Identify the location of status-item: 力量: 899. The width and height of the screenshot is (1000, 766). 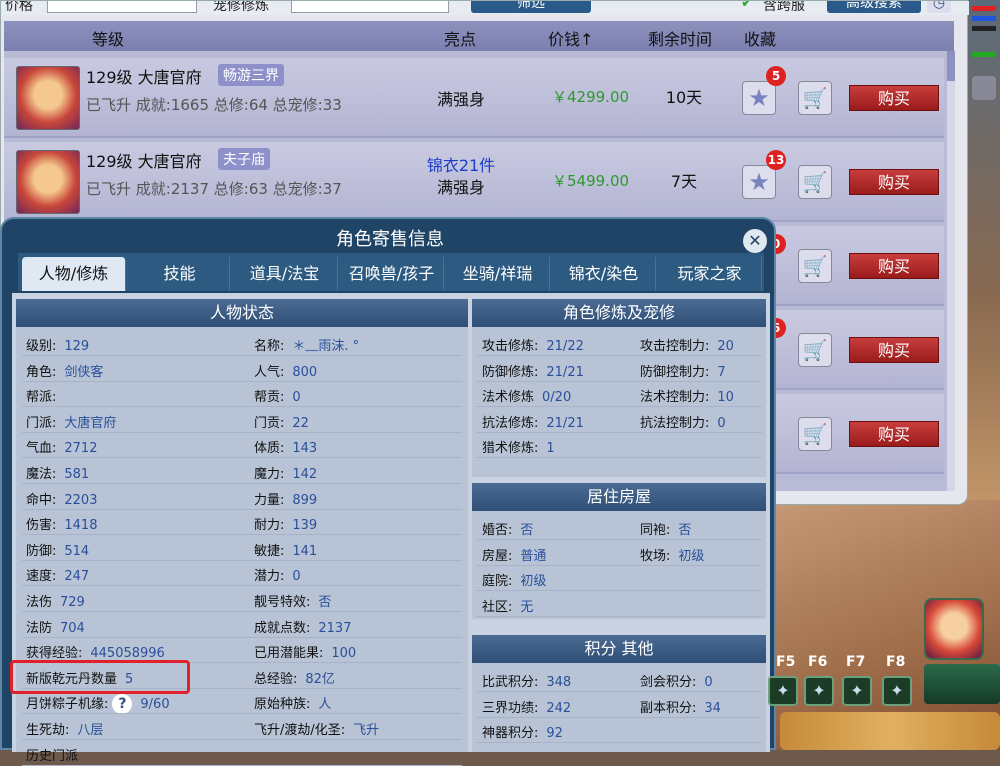
(285, 498).